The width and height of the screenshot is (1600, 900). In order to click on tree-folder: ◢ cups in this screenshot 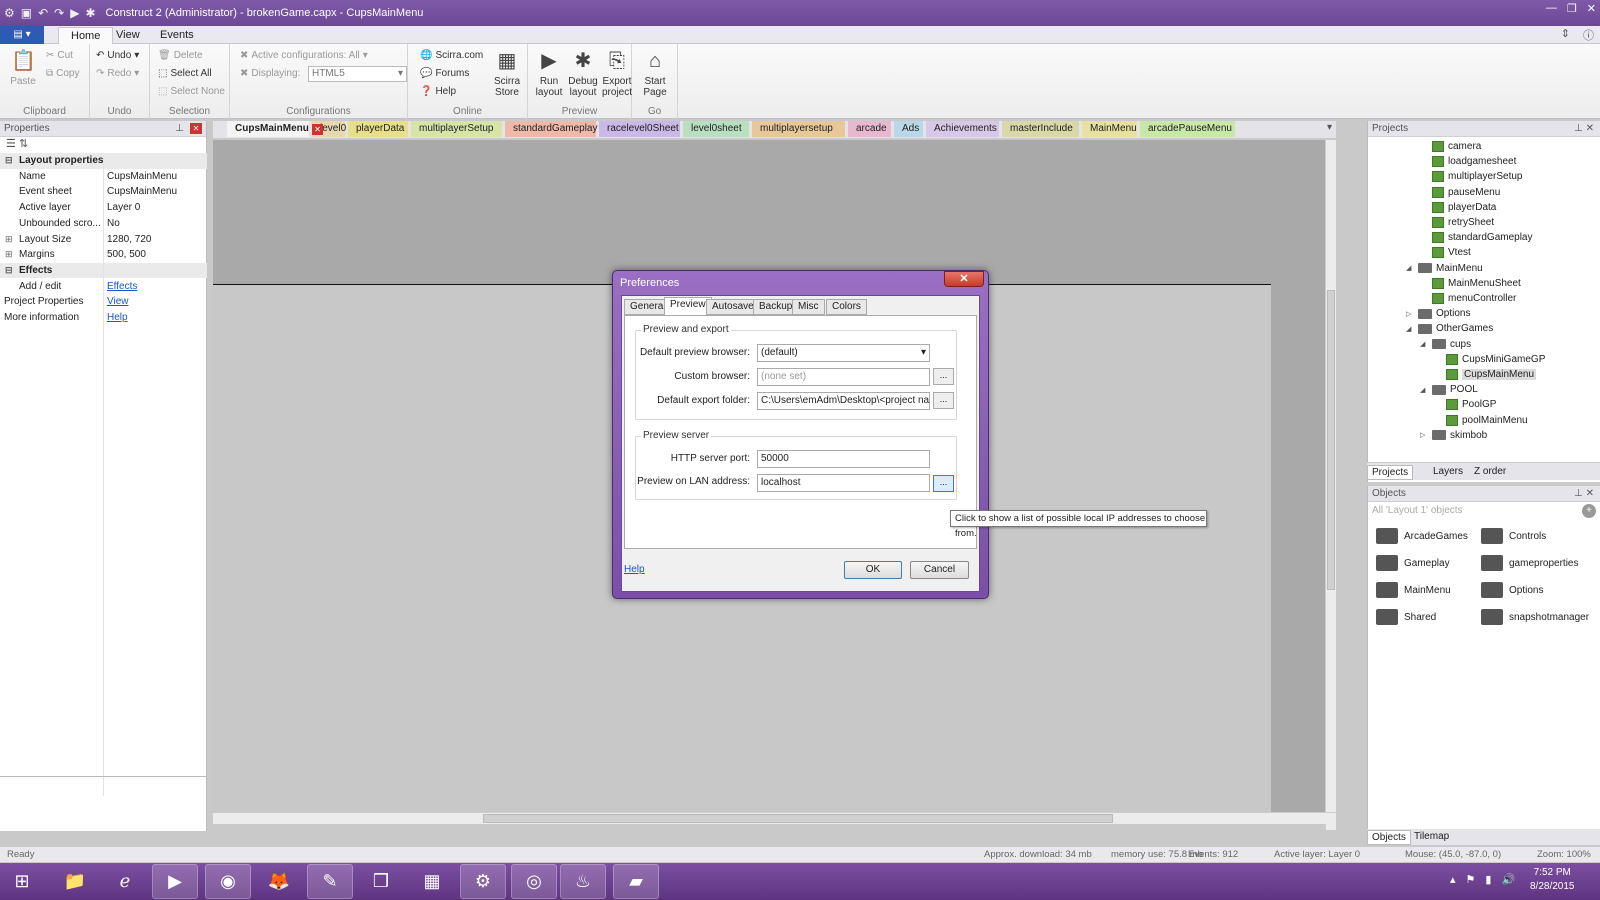, I will do `click(1445, 344)`.